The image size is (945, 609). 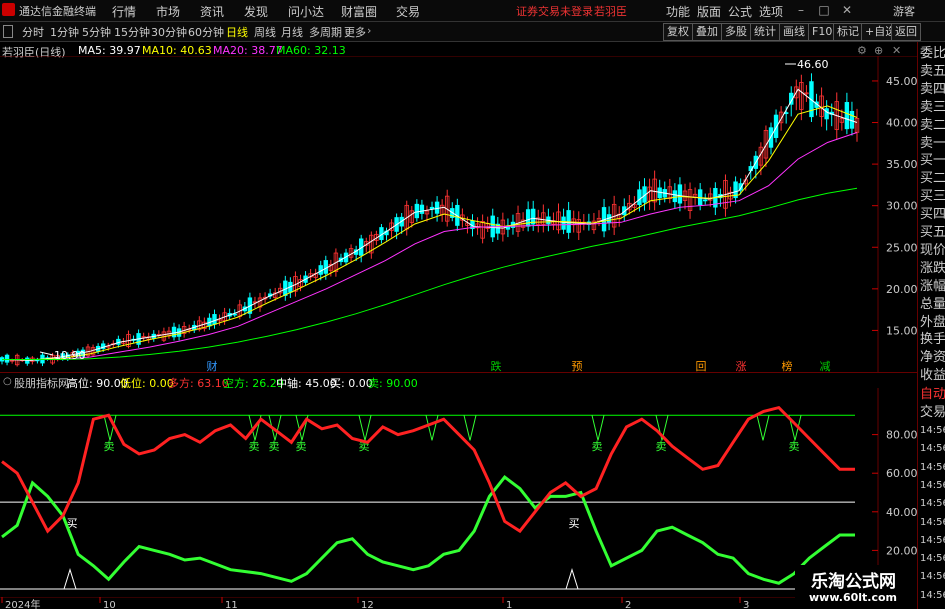 I want to click on quote-label: 买一, so click(x=932, y=161).